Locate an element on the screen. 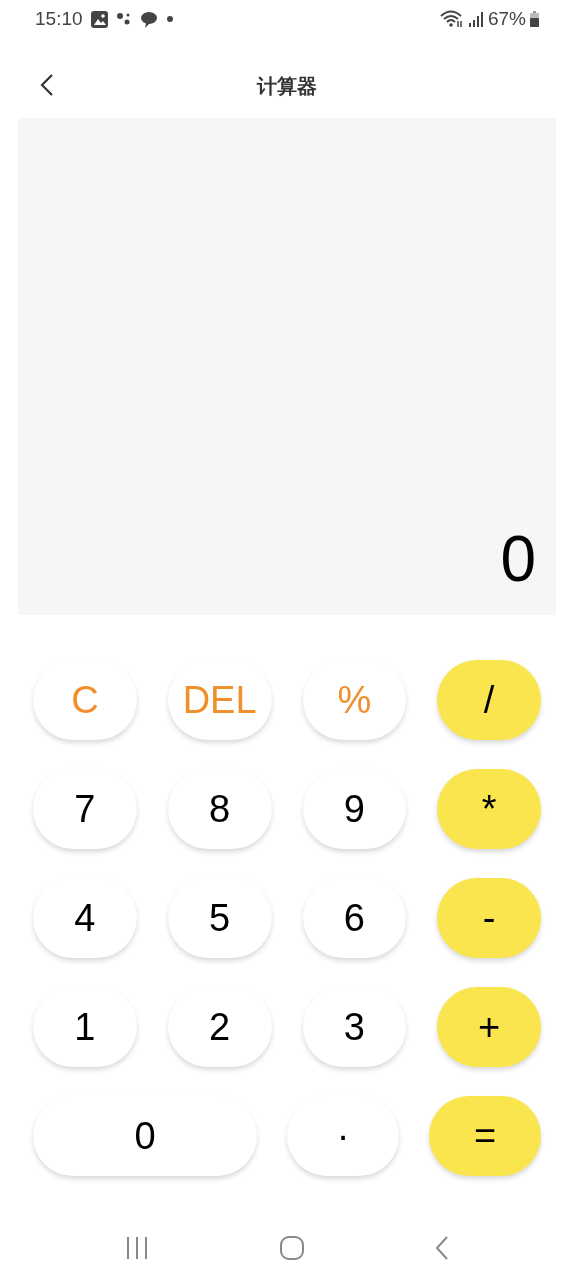  battery-percent: 67% is located at coordinates (506, 18).